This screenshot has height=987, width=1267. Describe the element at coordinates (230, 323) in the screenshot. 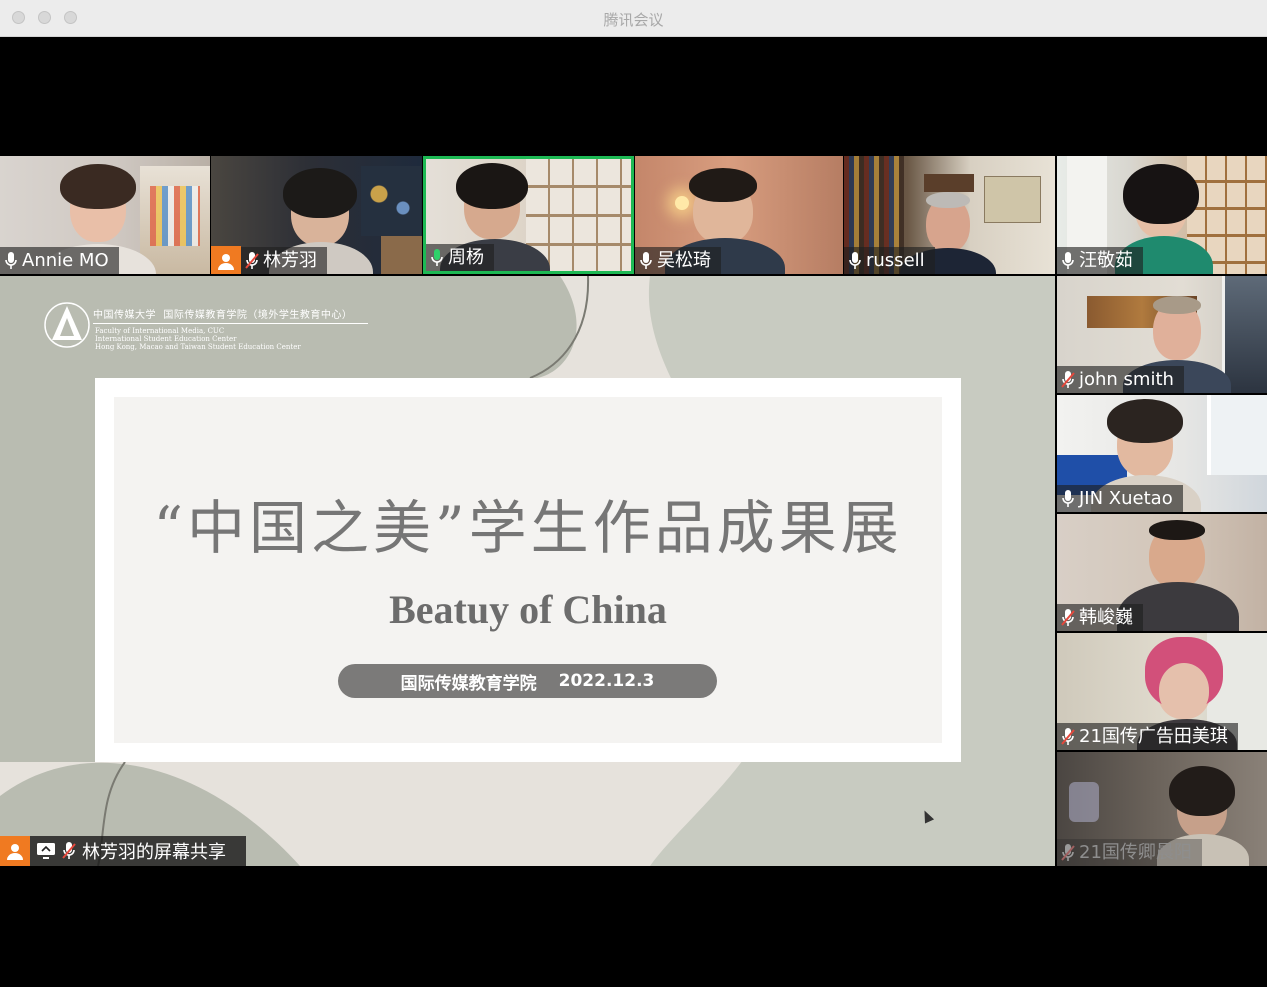

I see `logo-divider` at that location.